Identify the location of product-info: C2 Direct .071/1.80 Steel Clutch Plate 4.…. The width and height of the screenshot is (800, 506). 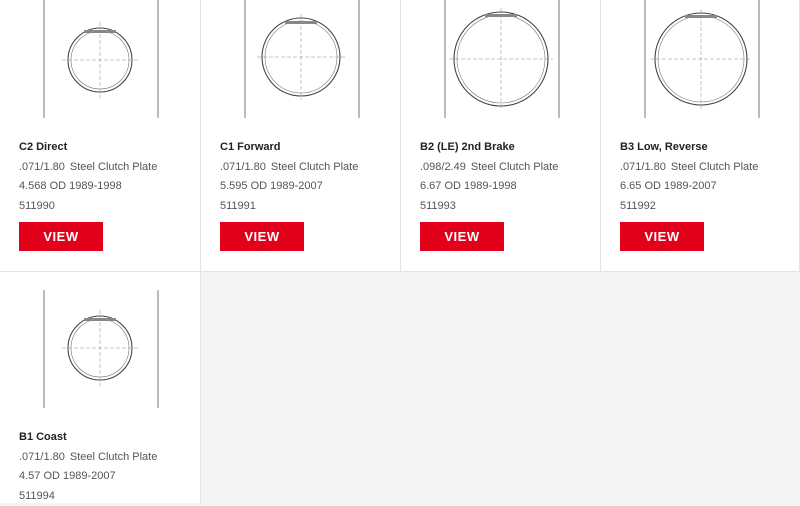
(88, 177).